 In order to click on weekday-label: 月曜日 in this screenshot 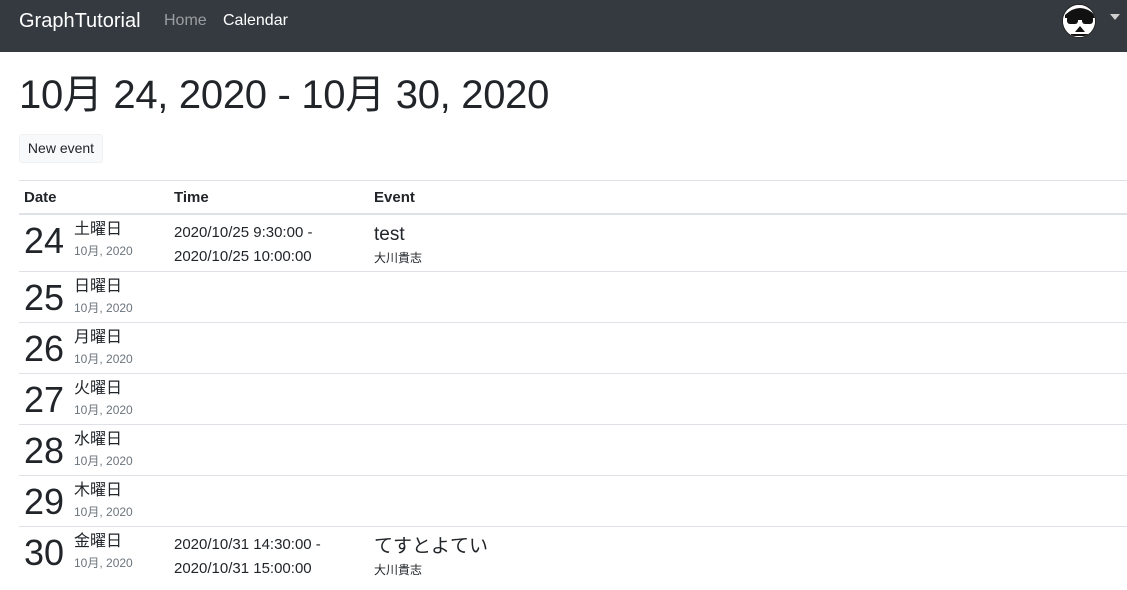, I will do `click(98, 337)`.